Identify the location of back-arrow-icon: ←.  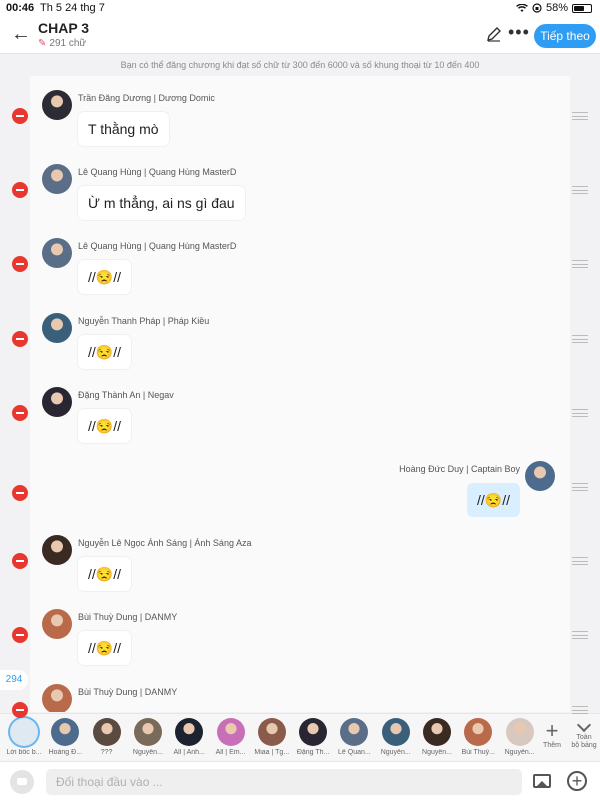
(21, 34).